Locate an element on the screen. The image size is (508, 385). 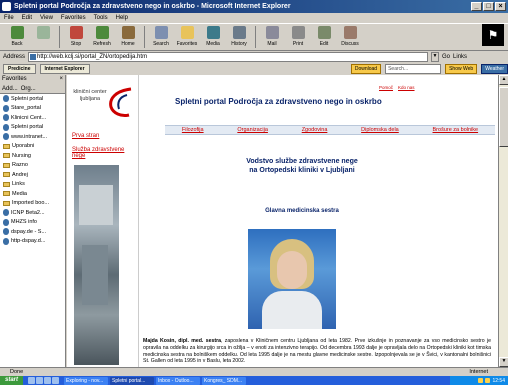
menu-bar: File Edit View Favorites Tools Help is located at coordinates (254, 18).